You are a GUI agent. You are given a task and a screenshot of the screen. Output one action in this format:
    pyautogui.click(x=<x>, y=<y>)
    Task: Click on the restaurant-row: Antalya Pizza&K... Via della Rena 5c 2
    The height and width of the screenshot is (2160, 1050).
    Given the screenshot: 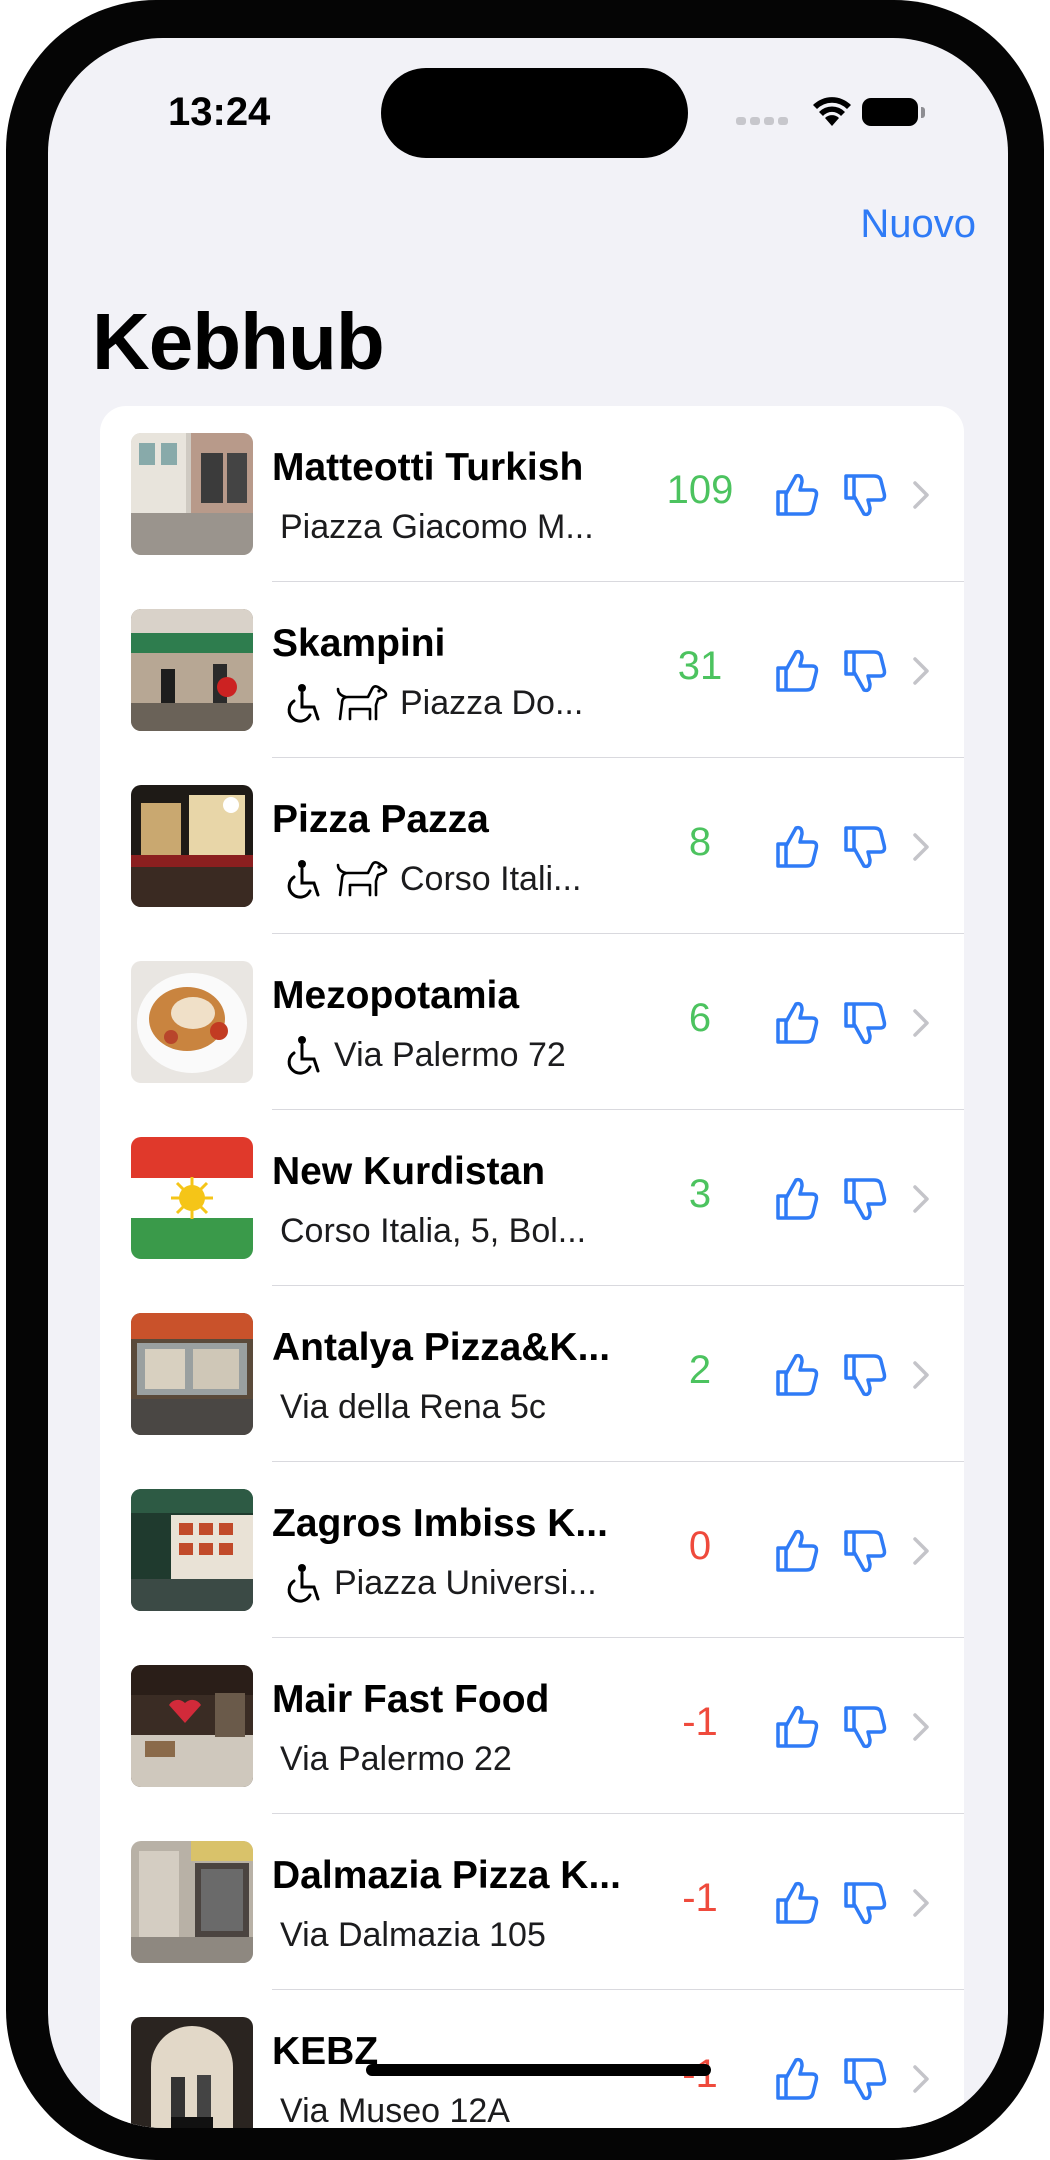 What is the action you would take?
    pyautogui.click(x=532, y=1374)
    